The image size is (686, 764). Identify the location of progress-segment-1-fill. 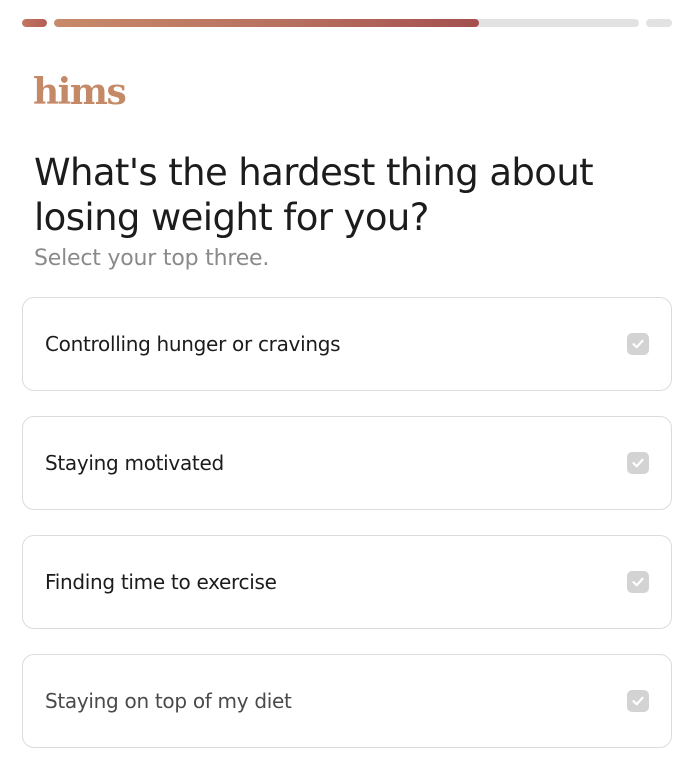
(34, 23).